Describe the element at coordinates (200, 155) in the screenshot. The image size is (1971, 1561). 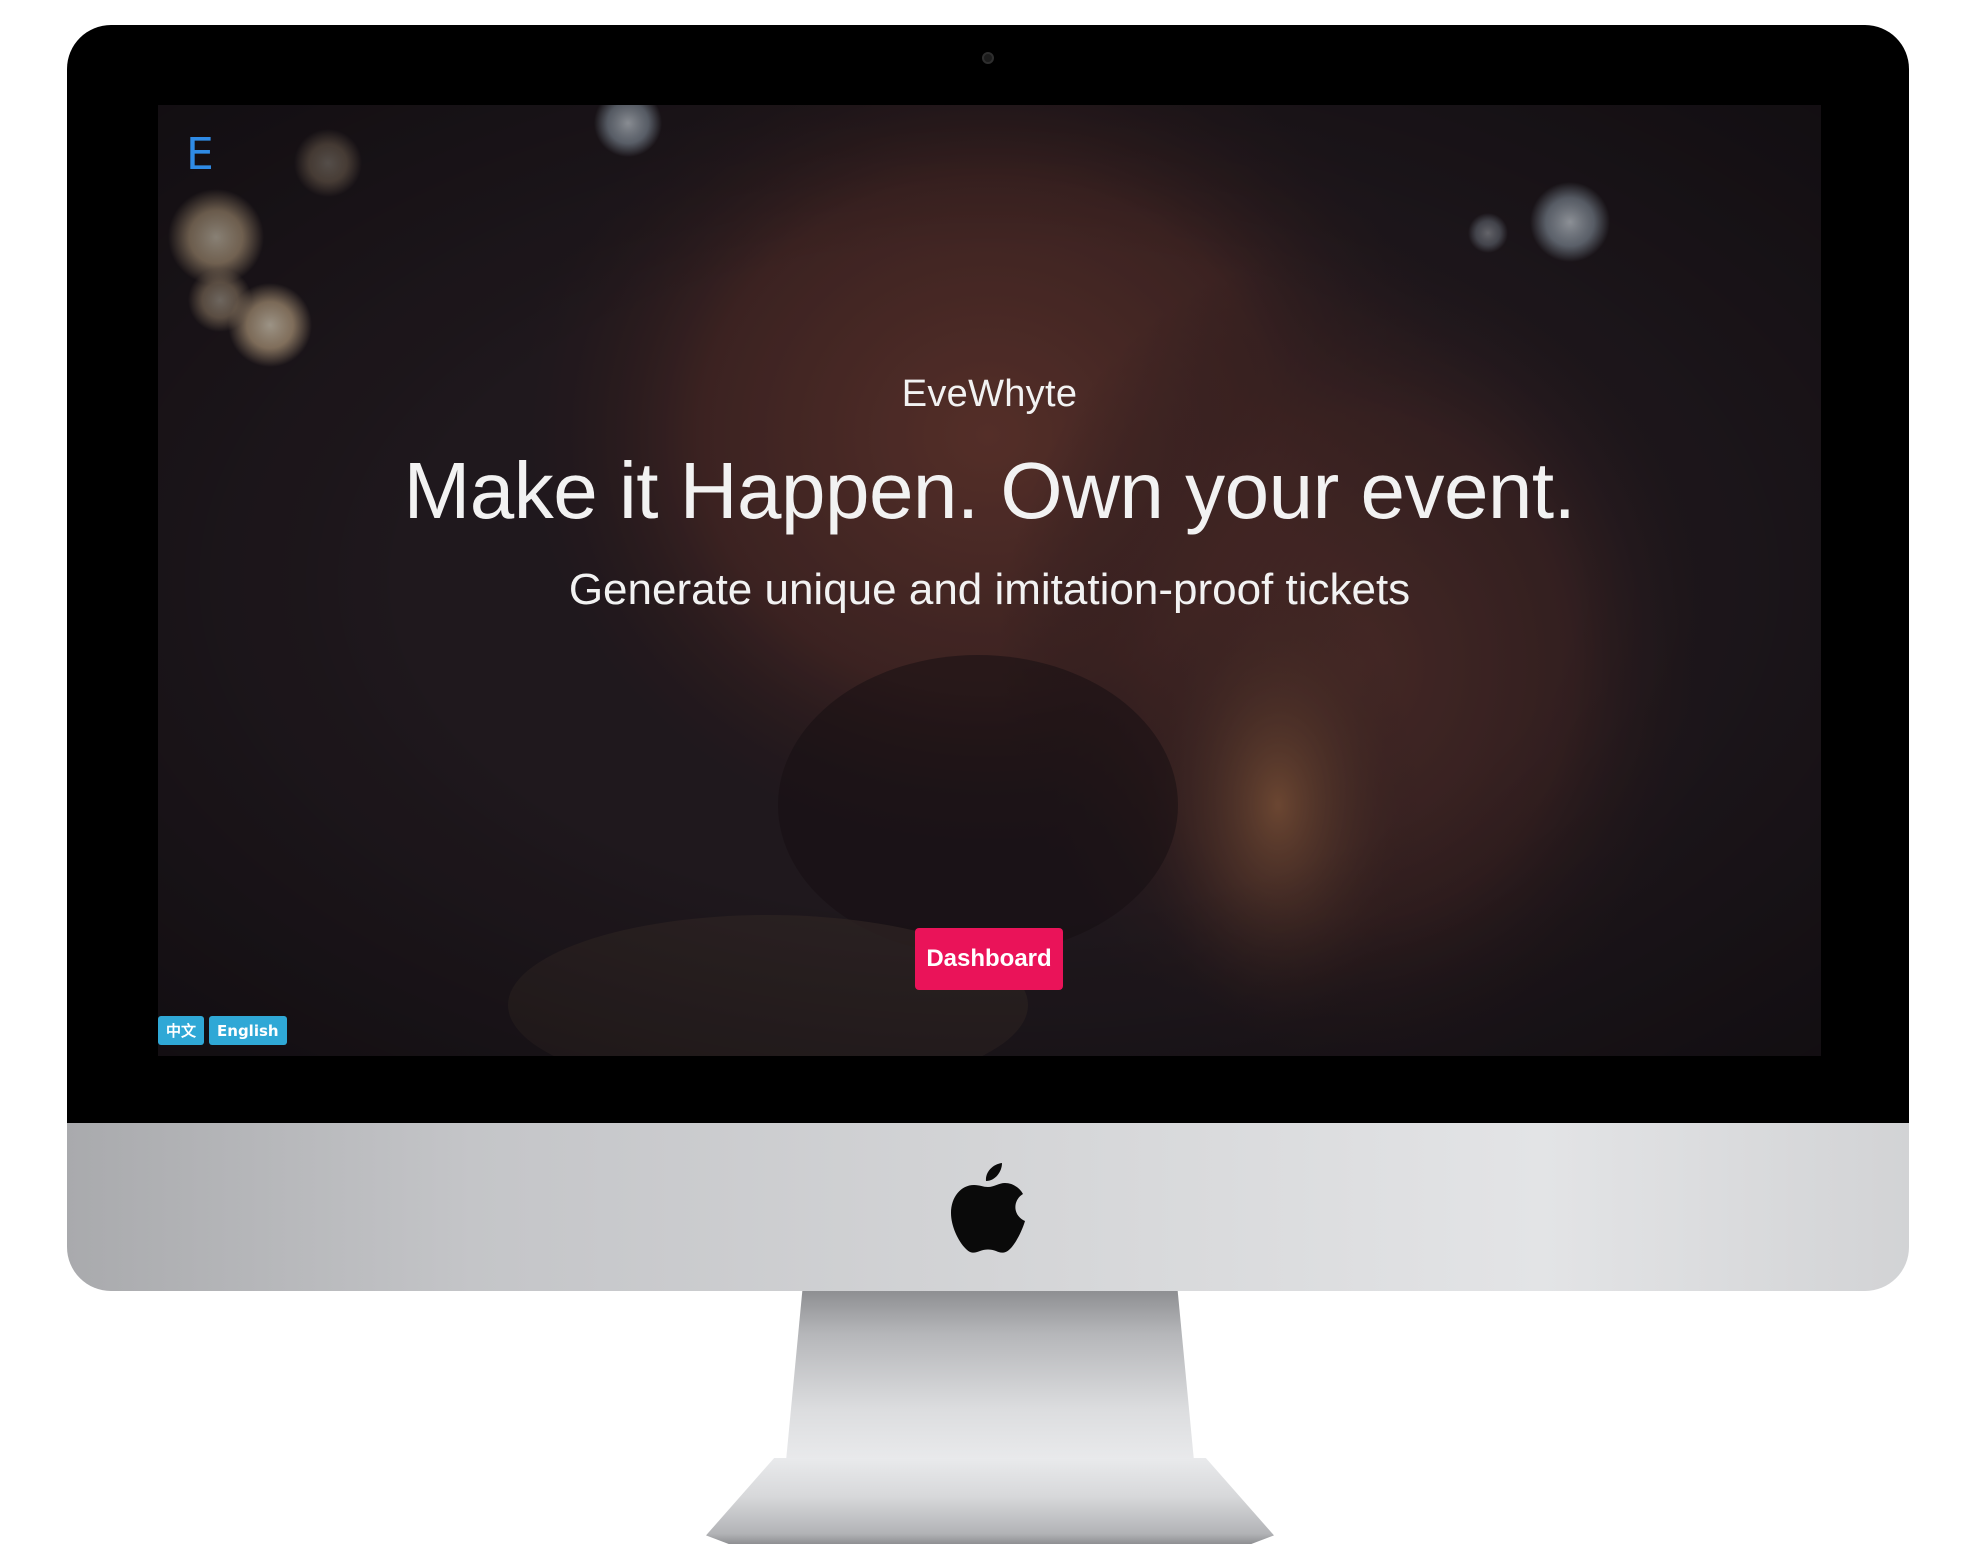
I see `brand-logo: E` at that location.